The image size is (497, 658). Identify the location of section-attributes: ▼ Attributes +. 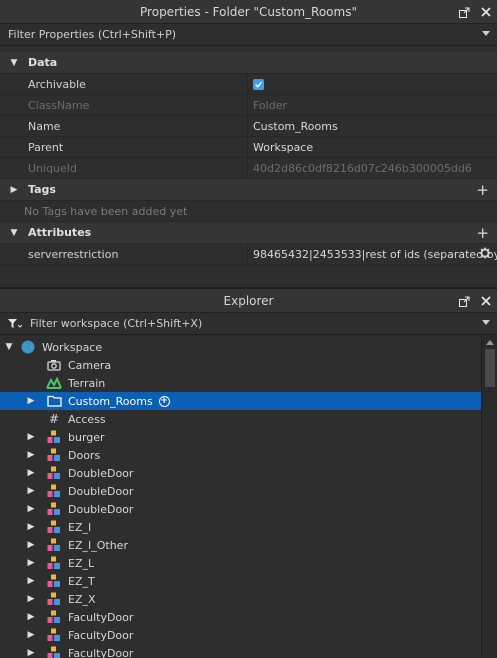
(248, 233).